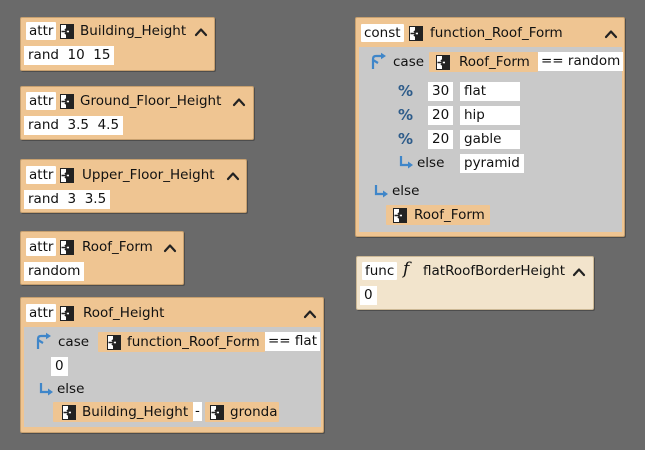  I want to click on node-name: Upper_Floor_Height, so click(148, 175).